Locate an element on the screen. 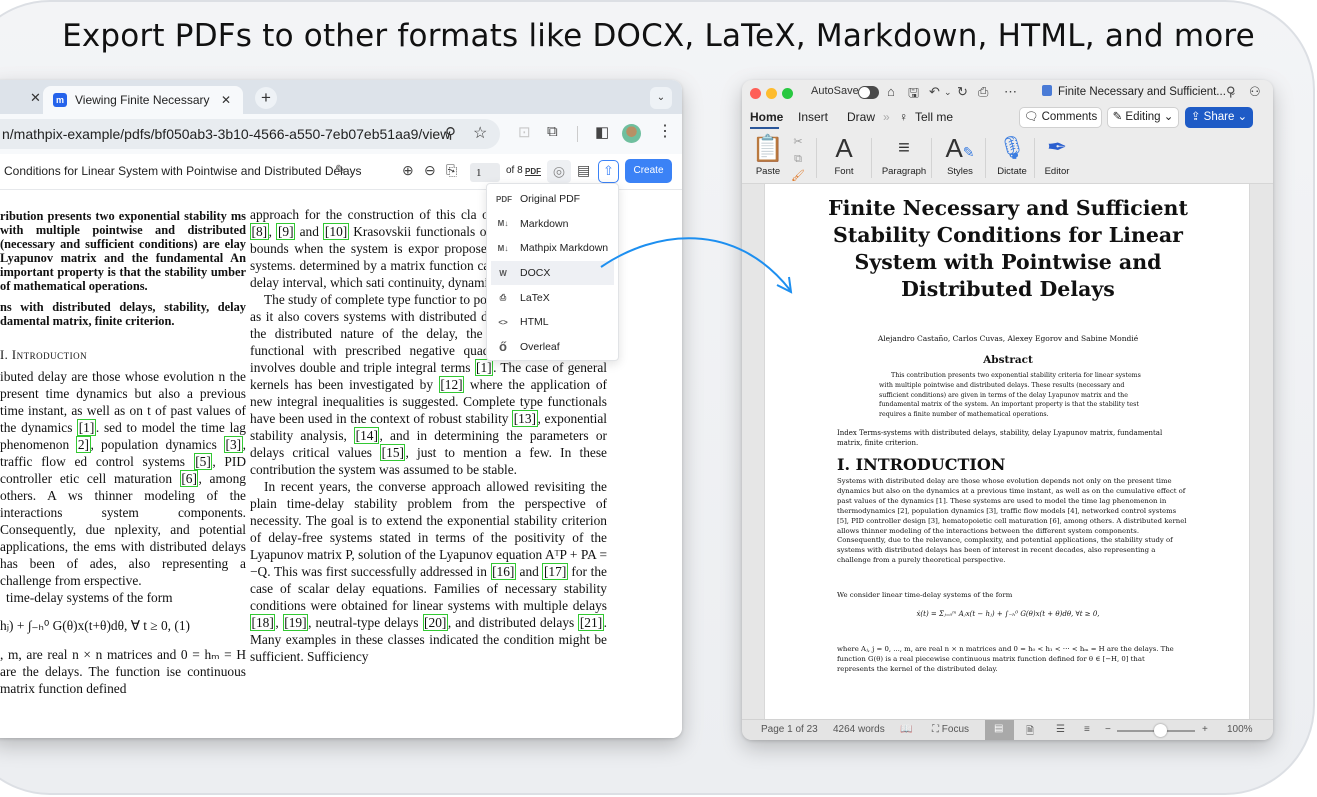  citation-link: [20] is located at coordinates (435, 622).